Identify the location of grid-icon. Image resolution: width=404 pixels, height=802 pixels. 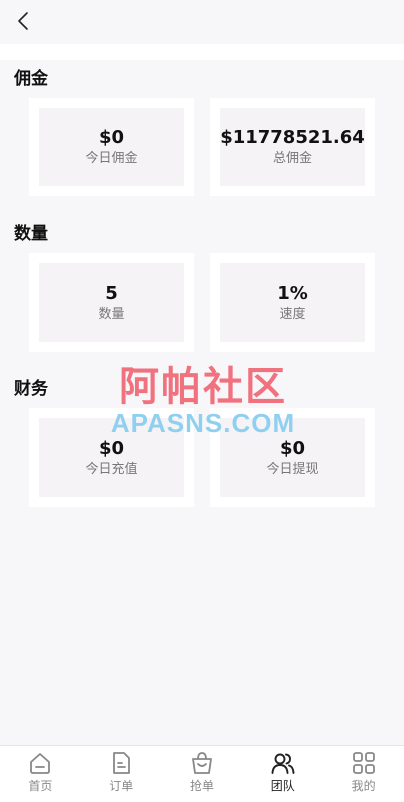
(364, 763).